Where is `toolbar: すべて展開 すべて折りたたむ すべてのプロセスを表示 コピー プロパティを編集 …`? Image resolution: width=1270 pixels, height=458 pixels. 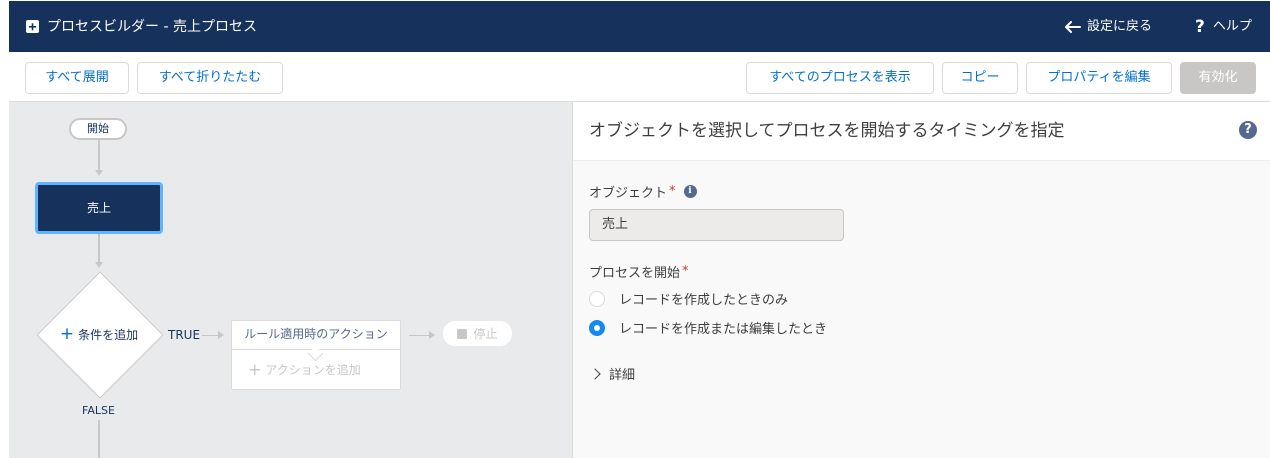 toolbar: すべて展開 すべて折りたたむ すべてのプロセスを表示 コピー プロパティを編集 … is located at coordinates (639, 77).